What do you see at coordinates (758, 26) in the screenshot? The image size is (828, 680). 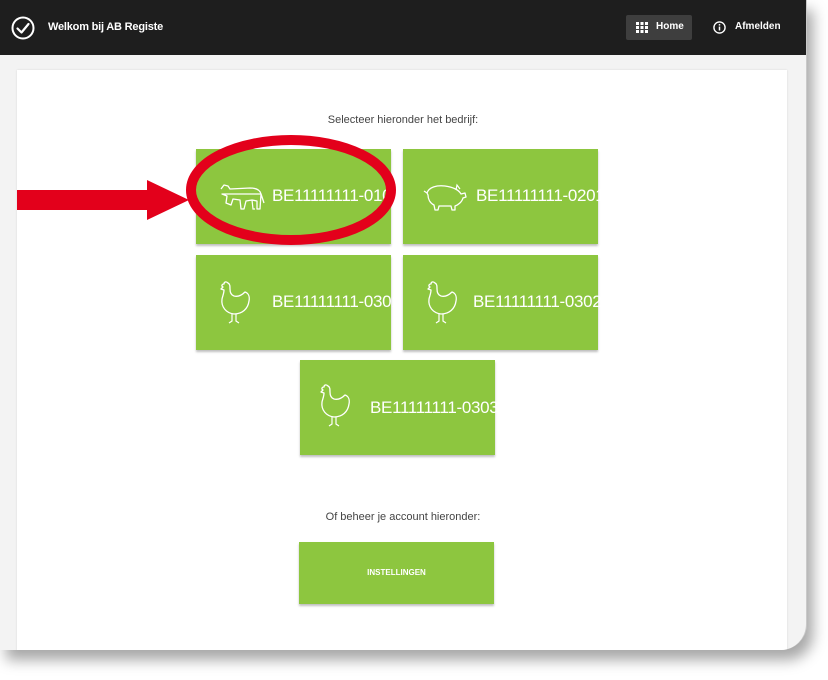 I see `logout-label: Afmelden` at bounding box center [758, 26].